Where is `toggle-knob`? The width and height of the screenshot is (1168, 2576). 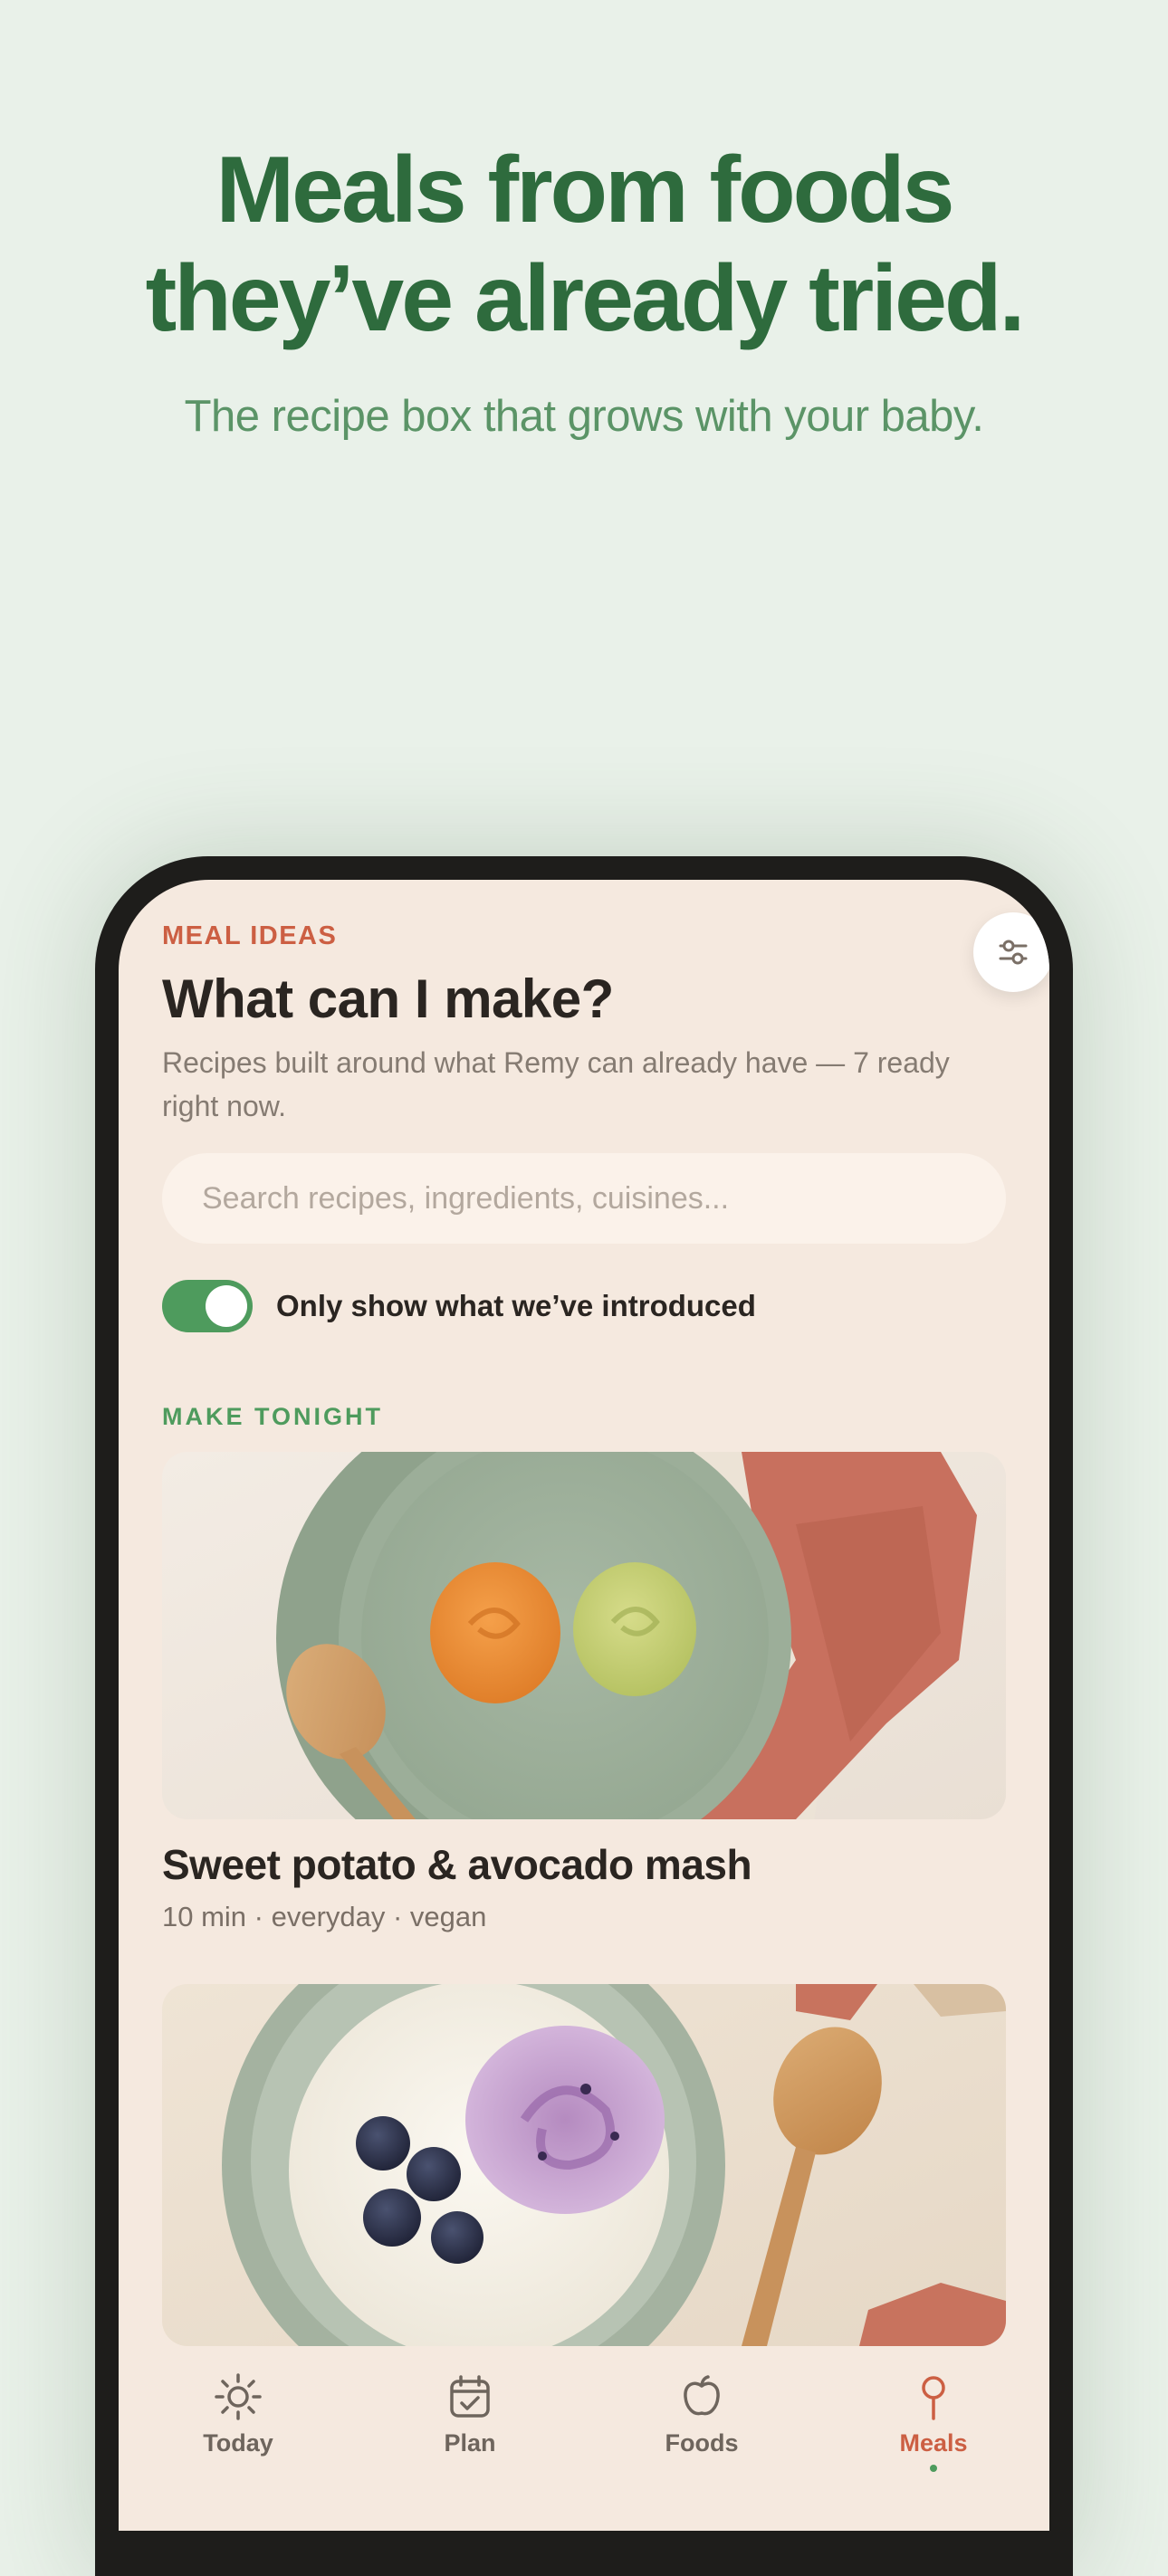 toggle-knob is located at coordinates (226, 1306).